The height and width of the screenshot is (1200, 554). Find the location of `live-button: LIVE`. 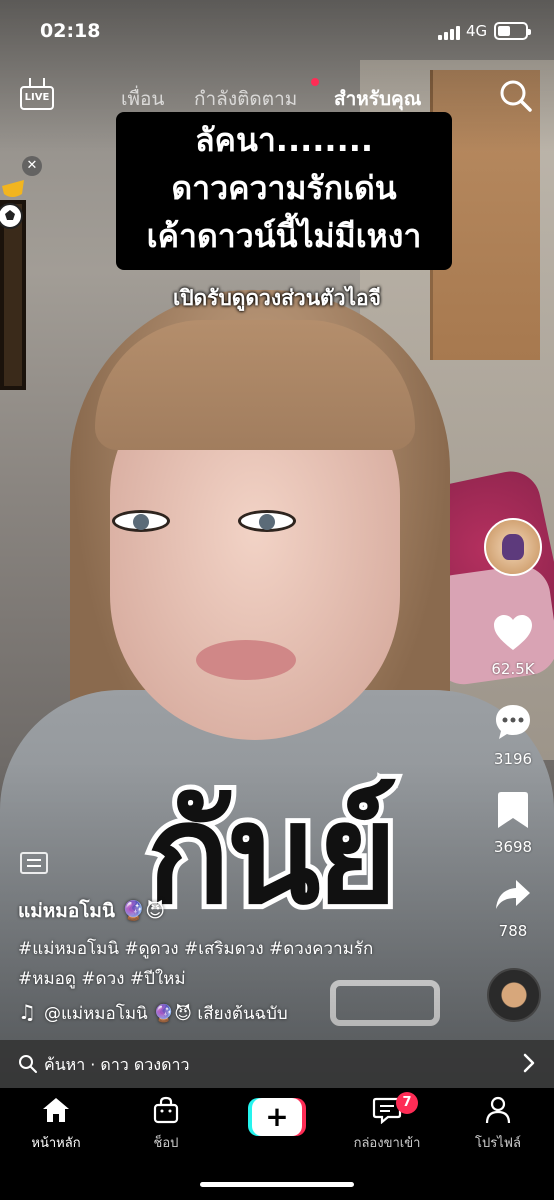

live-button: LIVE is located at coordinates (38, 95).